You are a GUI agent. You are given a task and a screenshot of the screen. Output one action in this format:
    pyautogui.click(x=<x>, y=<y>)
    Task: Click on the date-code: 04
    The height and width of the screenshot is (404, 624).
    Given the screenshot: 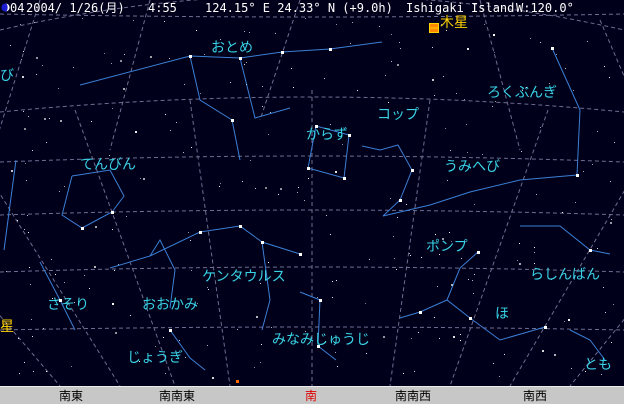 What is the action you would take?
    pyautogui.click(x=17, y=8)
    